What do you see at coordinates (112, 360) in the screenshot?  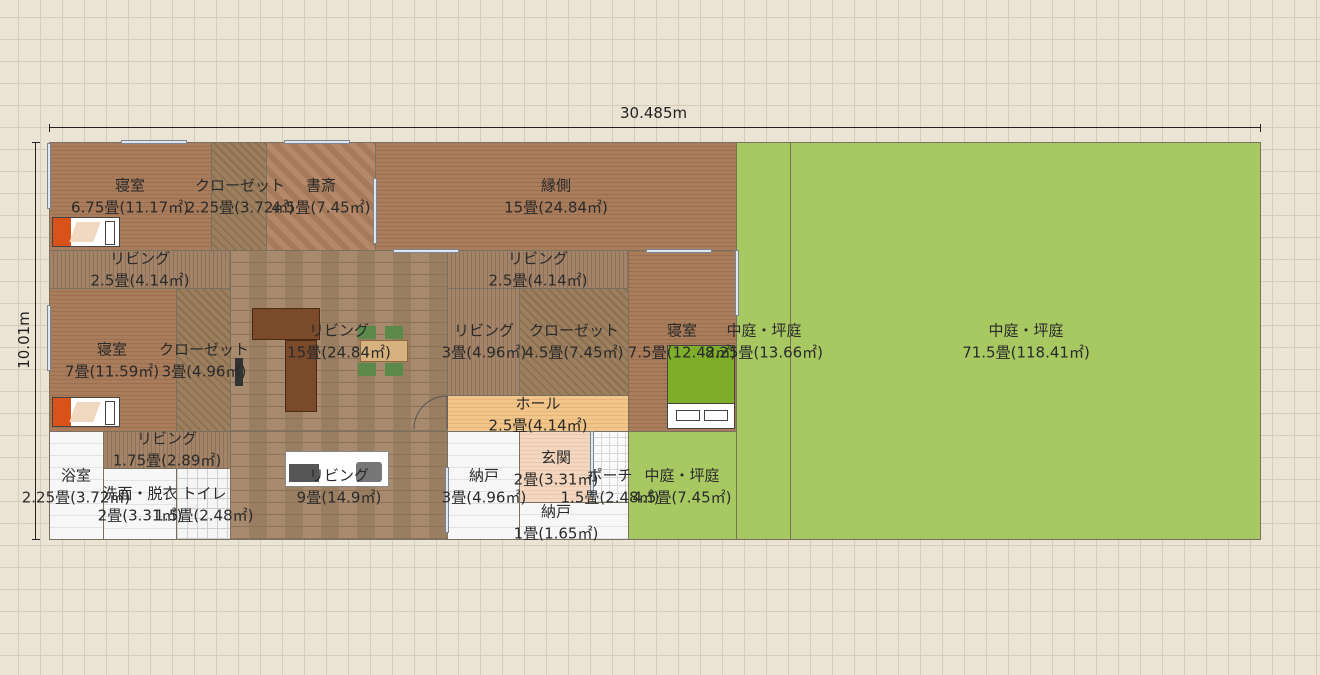 I see `room-label: 寝室 7畳(11.59㎡)` at bounding box center [112, 360].